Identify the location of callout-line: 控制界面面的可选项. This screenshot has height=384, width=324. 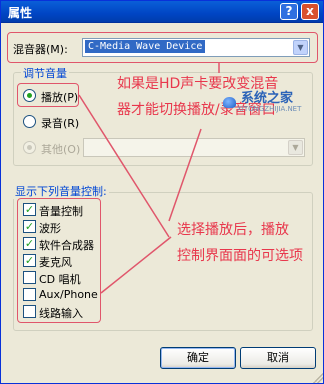
(240, 256).